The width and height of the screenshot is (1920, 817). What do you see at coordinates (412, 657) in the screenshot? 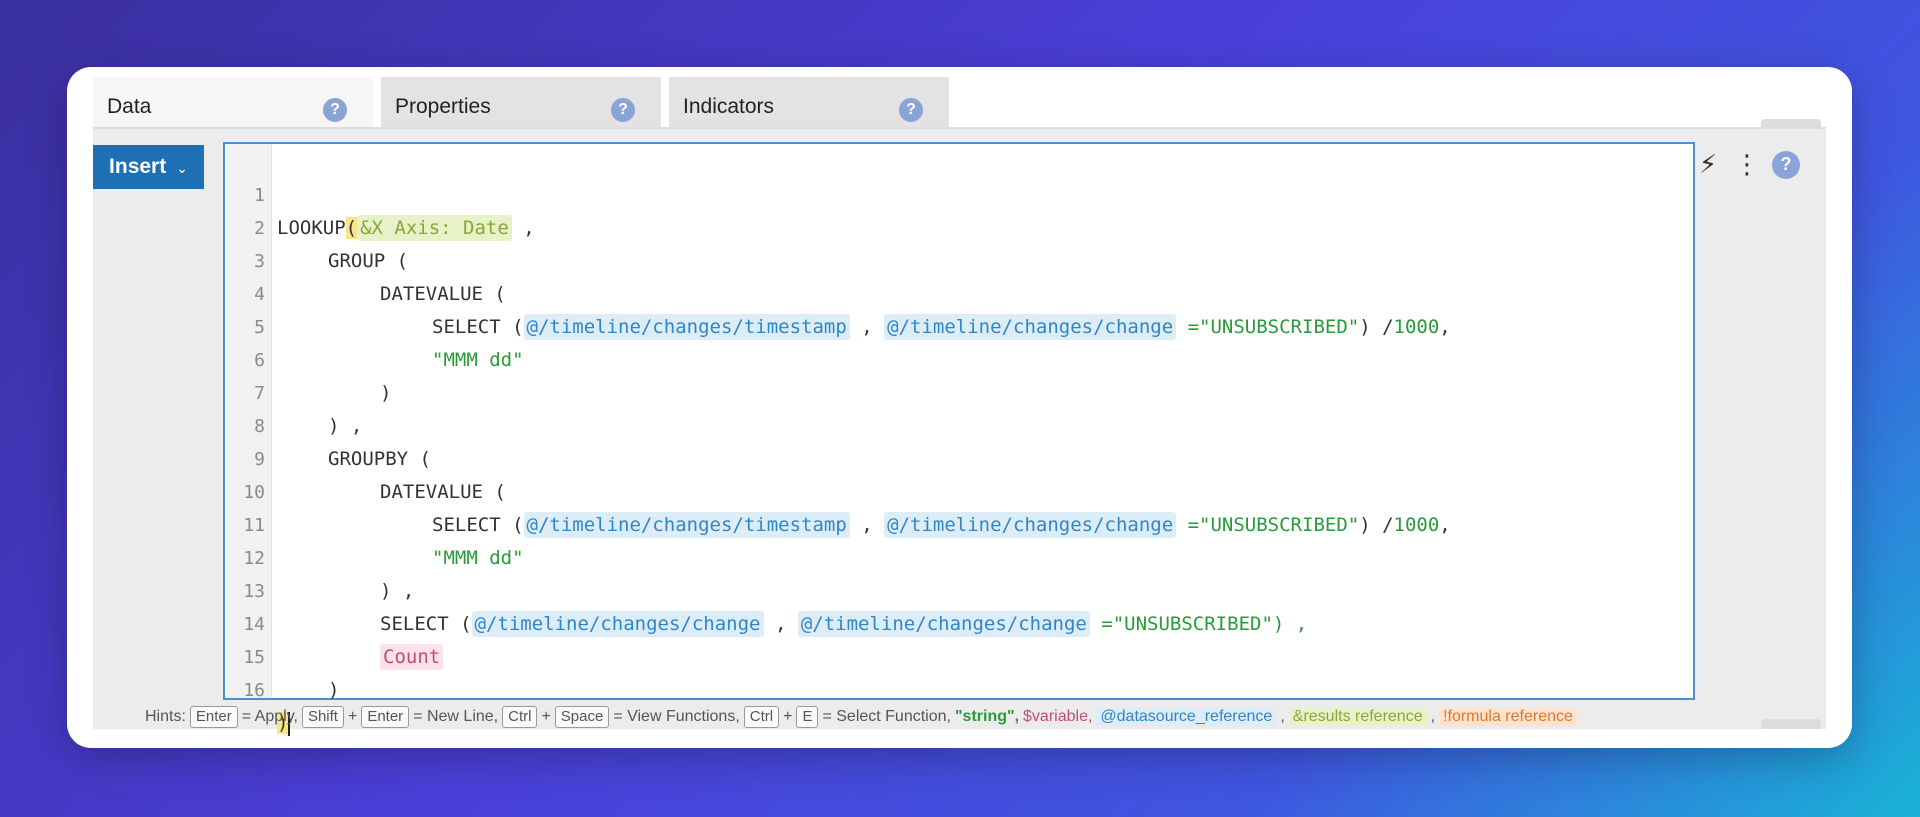
I see `formula-reference-token: Count` at bounding box center [412, 657].